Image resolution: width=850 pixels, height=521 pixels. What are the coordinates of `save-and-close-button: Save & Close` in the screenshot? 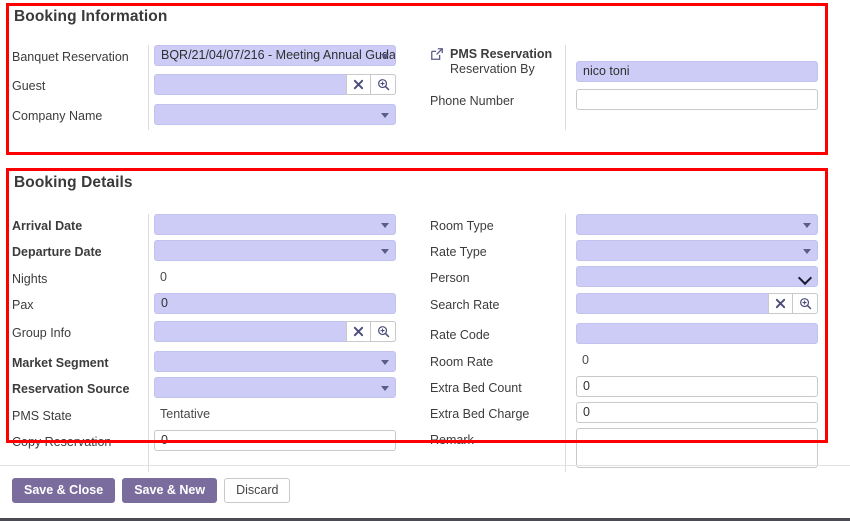 It's located at (64, 490).